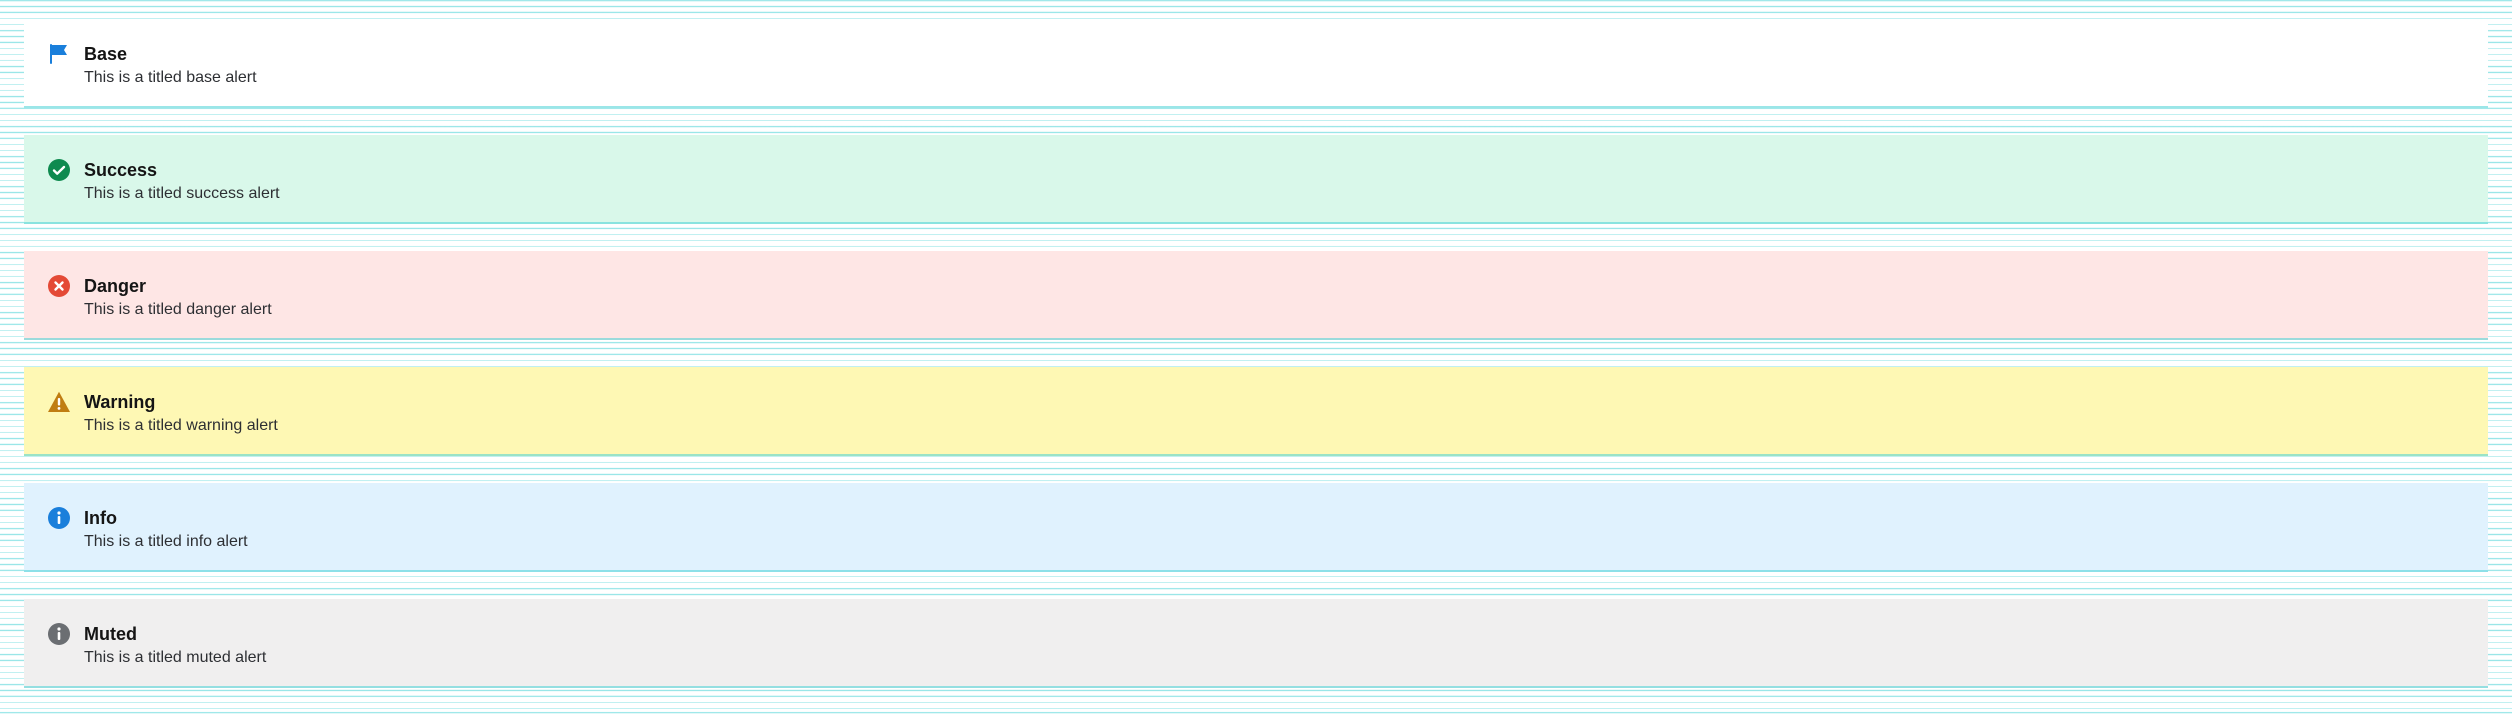 The height and width of the screenshot is (715, 2512). What do you see at coordinates (1256, 411) in the screenshot?
I see `alert-warning: Warning This is a titled warning alert` at bounding box center [1256, 411].